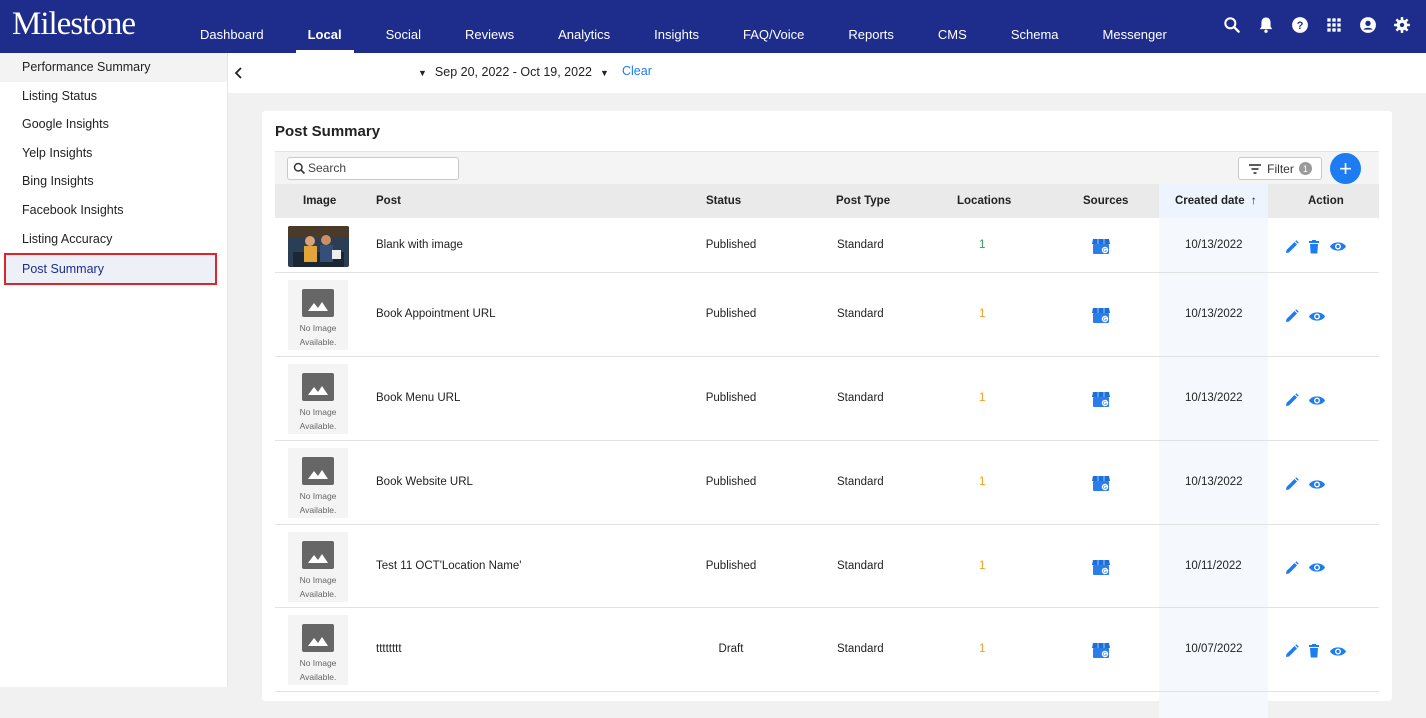 The height and width of the screenshot is (718, 1426). I want to click on page-title: Post Summary, so click(328, 131).